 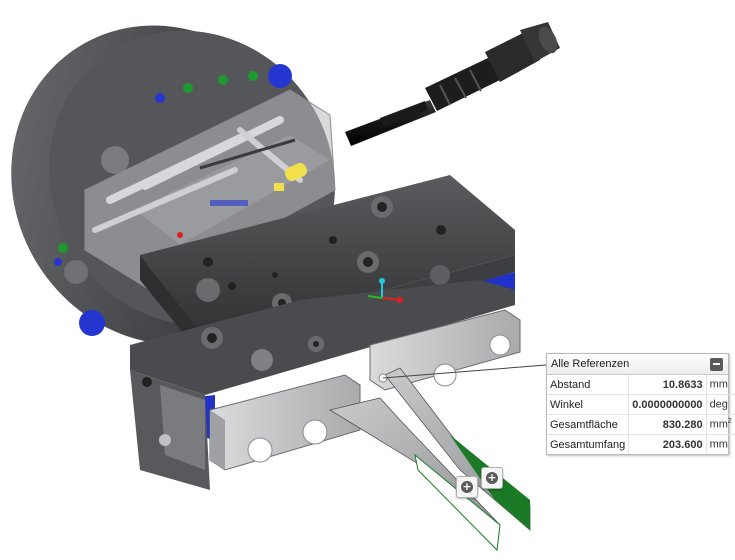 I want to click on measurement-row: Gesamtumfang 203.600 mm, so click(x=641, y=444).